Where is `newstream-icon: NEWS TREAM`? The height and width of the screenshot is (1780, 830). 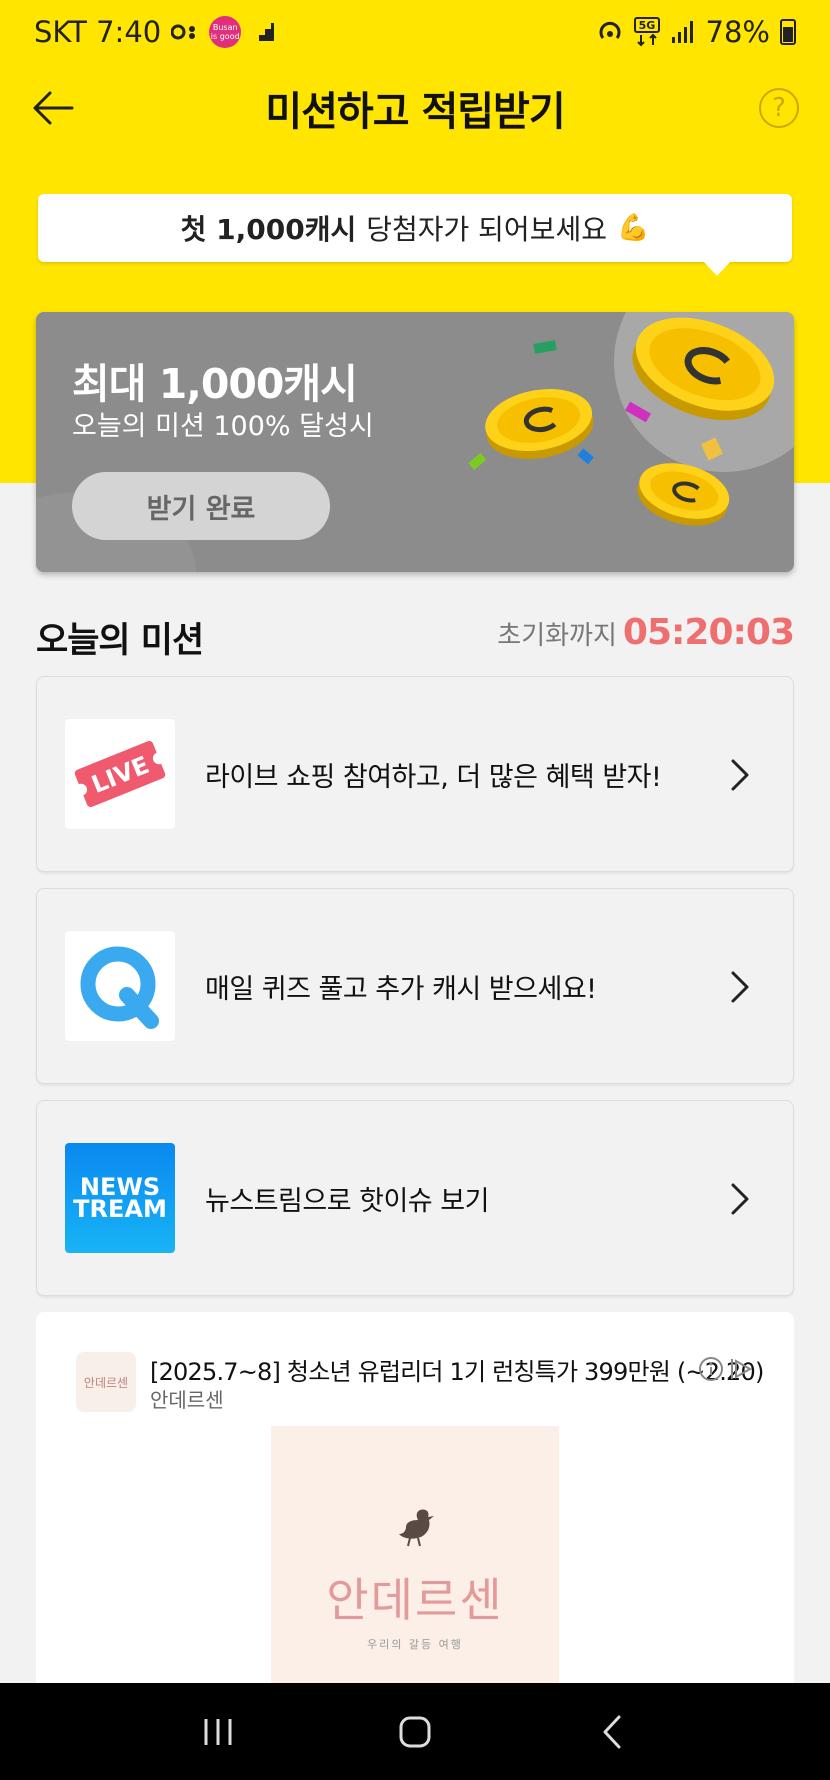 newstream-icon: NEWS TREAM is located at coordinates (120, 1198).